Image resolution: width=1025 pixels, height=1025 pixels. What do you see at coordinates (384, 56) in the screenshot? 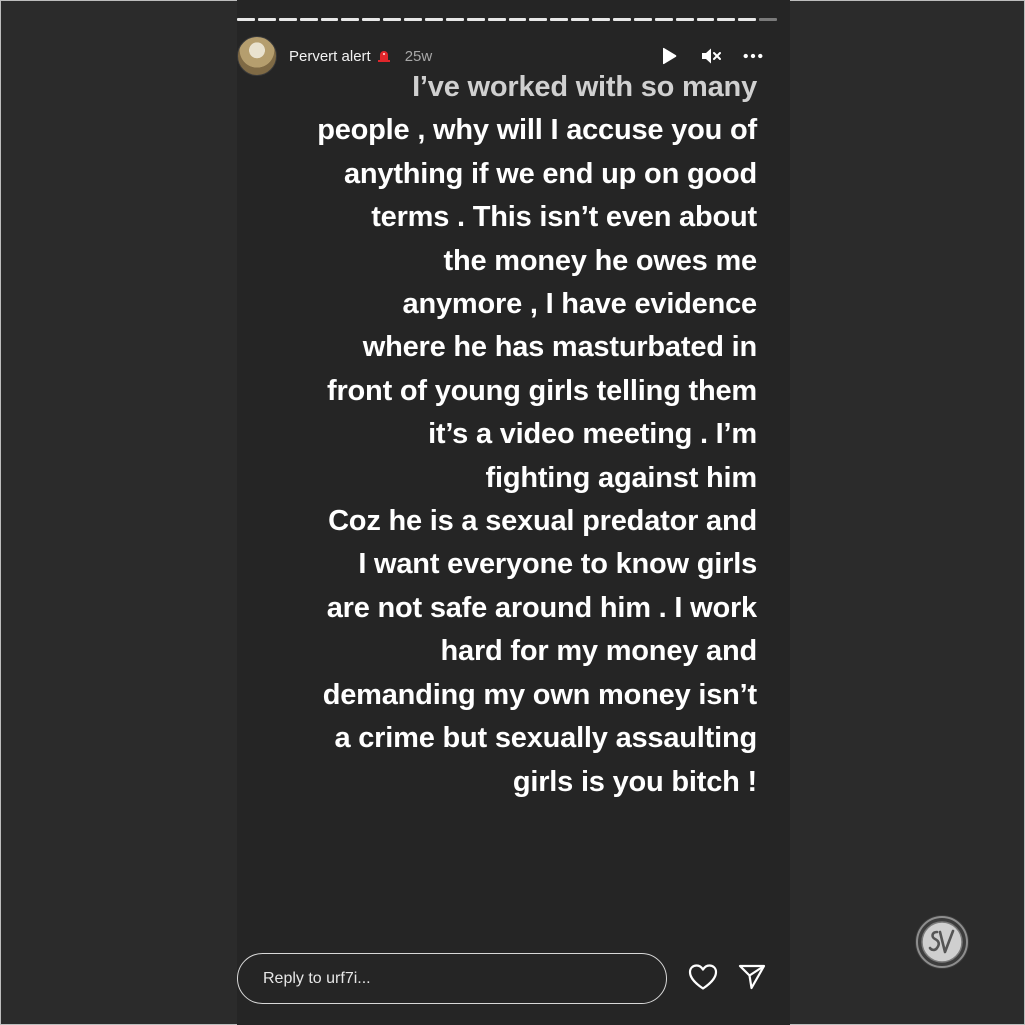
I see `siren-icon` at bounding box center [384, 56].